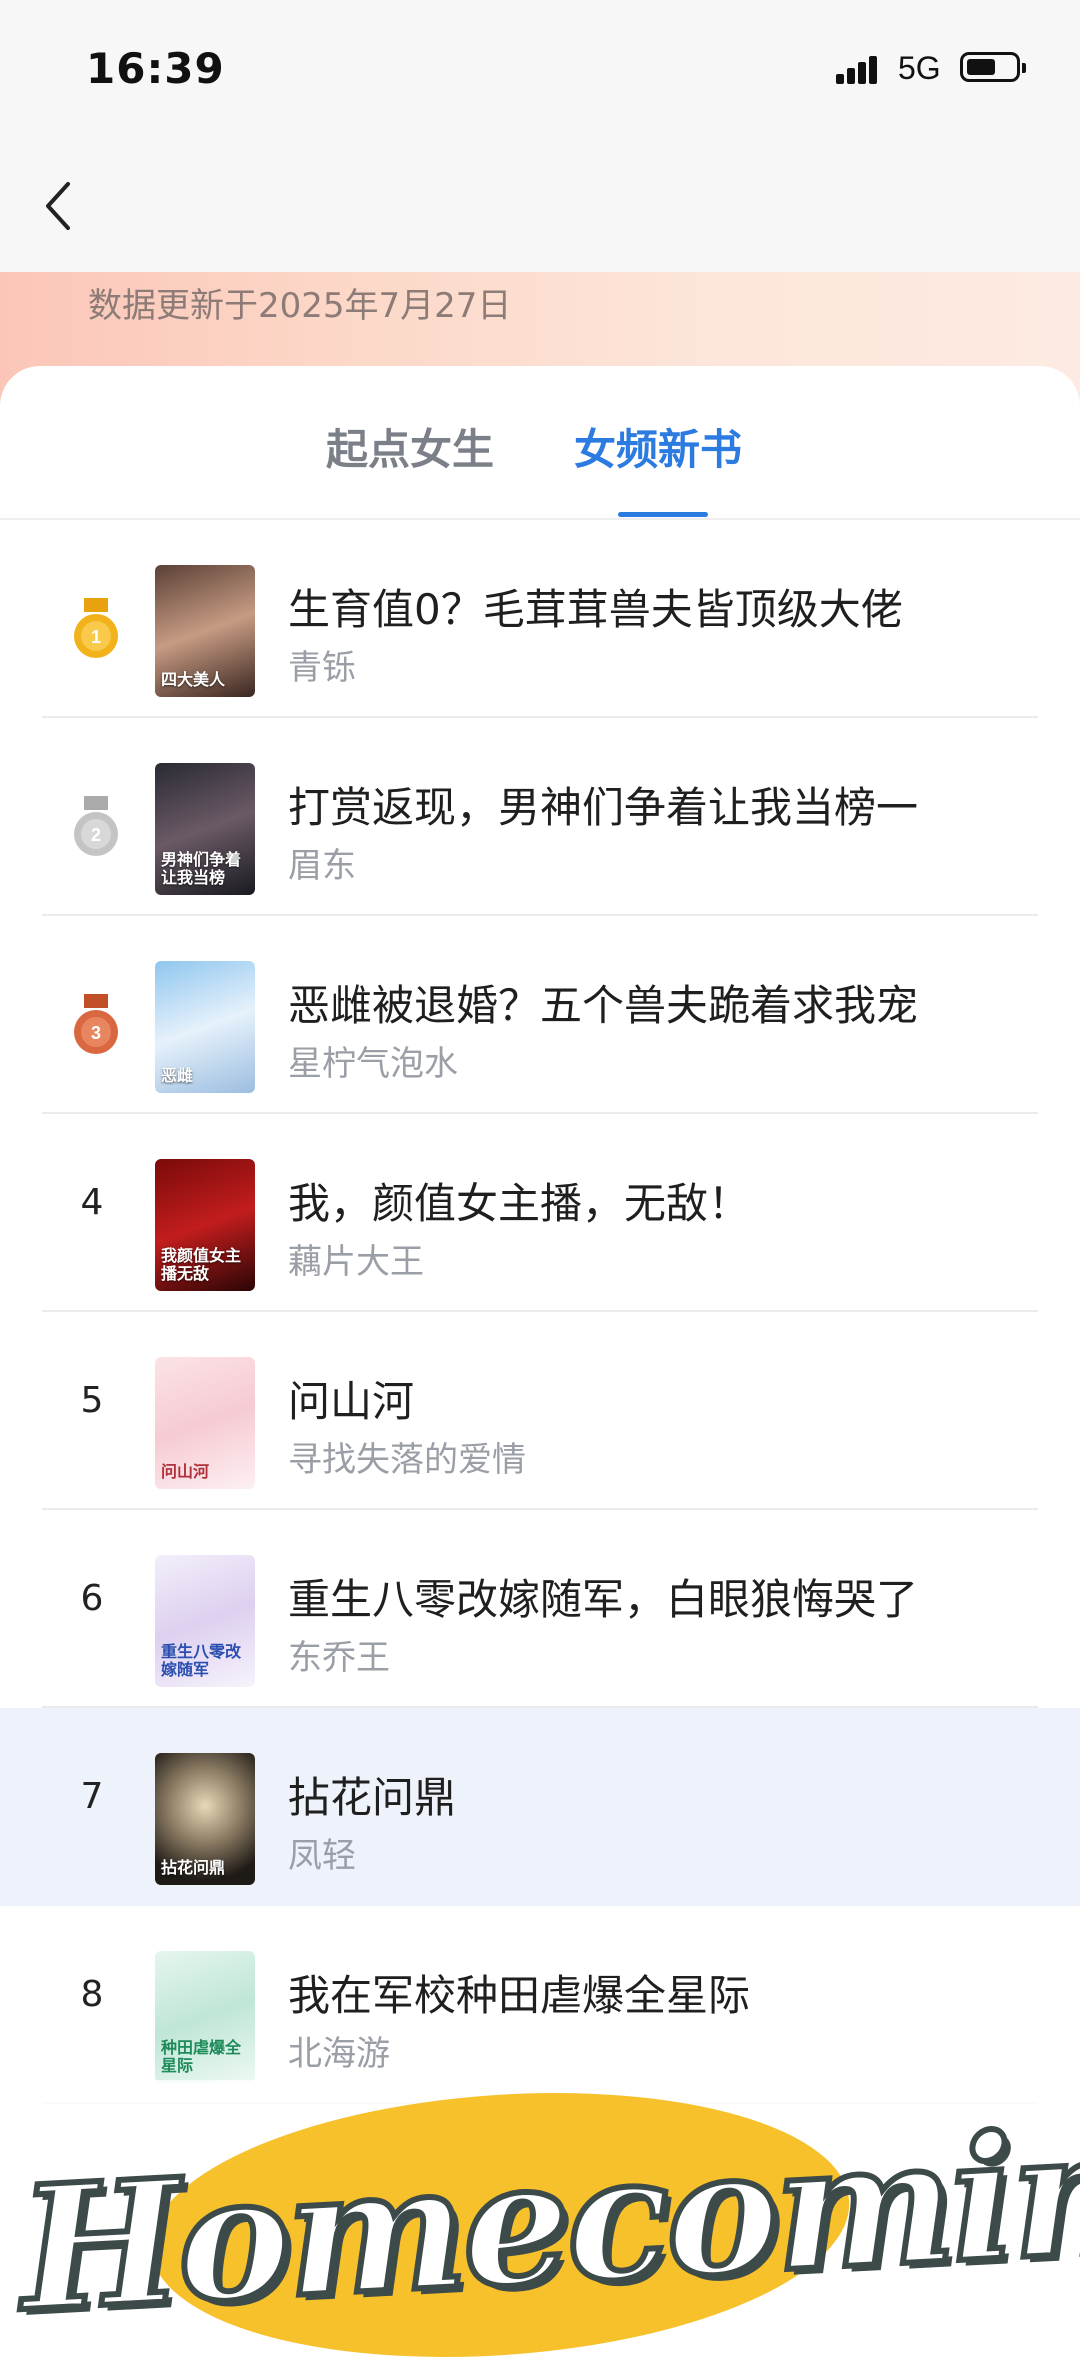  I want to click on cellular-signal-icon, so click(862, 69).